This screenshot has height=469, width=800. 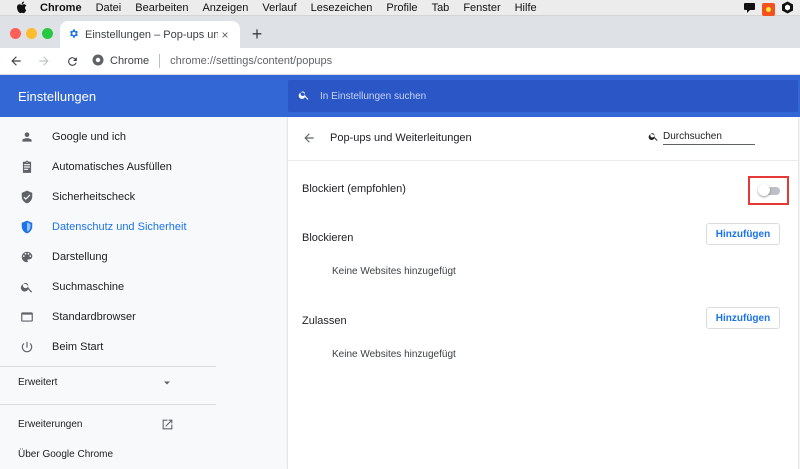 What do you see at coordinates (279, 8) in the screenshot?
I see `menu-verlauf: Verlauf` at bounding box center [279, 8].